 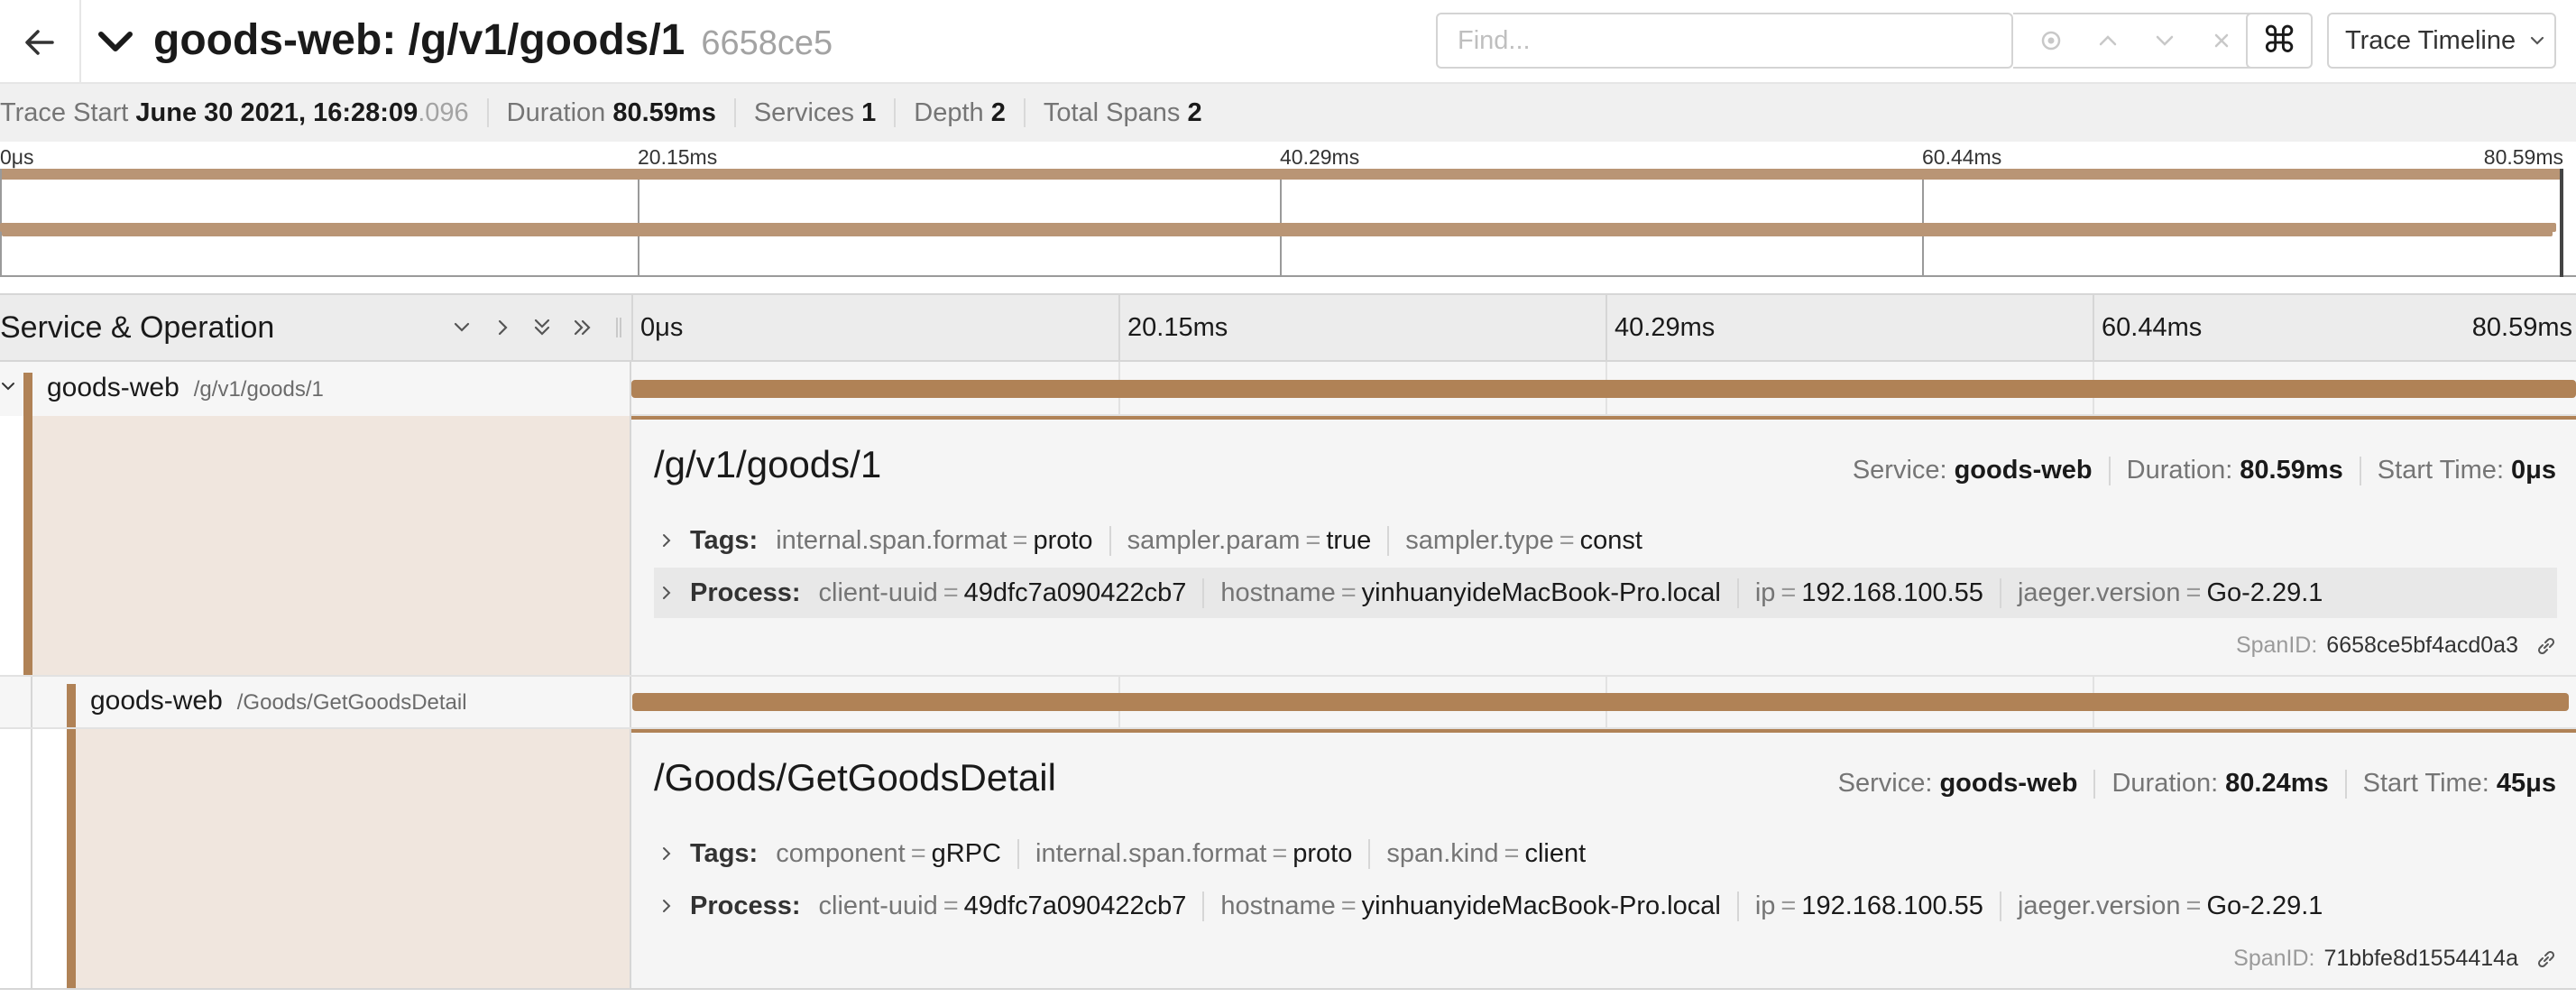 I want to click on arrow-left-icon, so click(x=40, y=42).